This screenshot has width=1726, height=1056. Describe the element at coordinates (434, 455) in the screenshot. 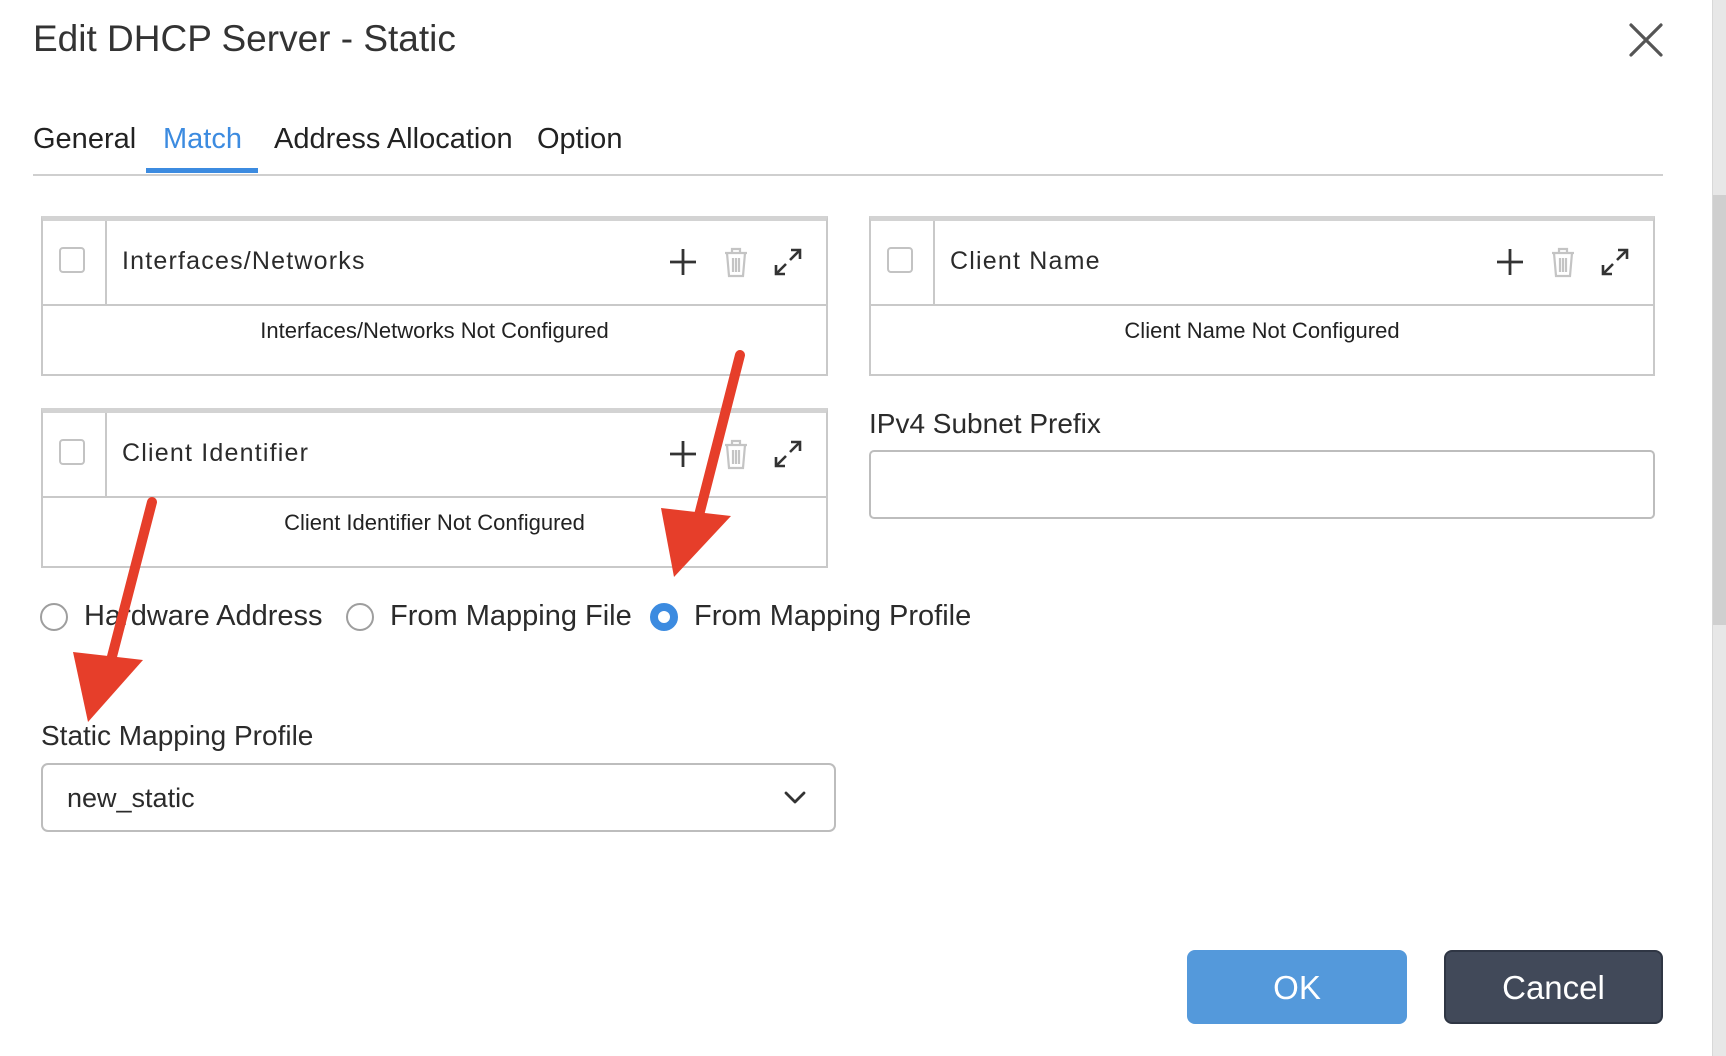

I see `panel-header: Client Identifier` at that location.